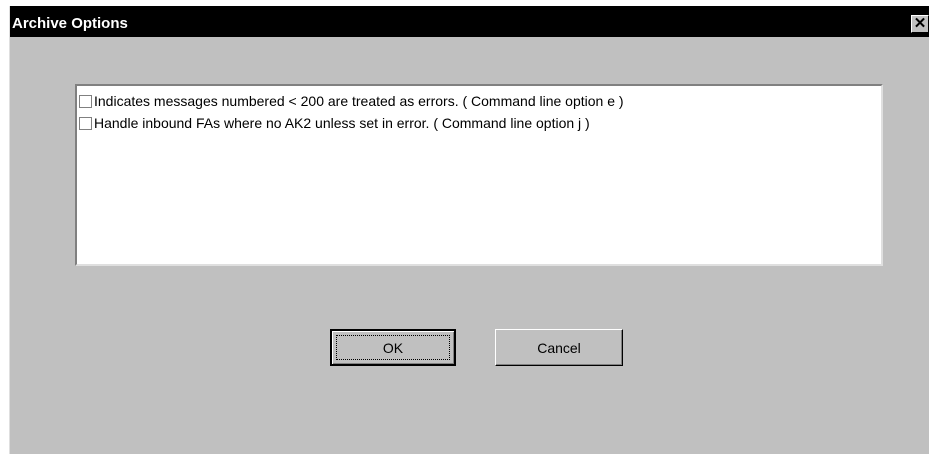  What do you see at coordinates (70, 23) in the screenshot?
I see `dialog-title: Archive Options` at bounding box center [70, 23].